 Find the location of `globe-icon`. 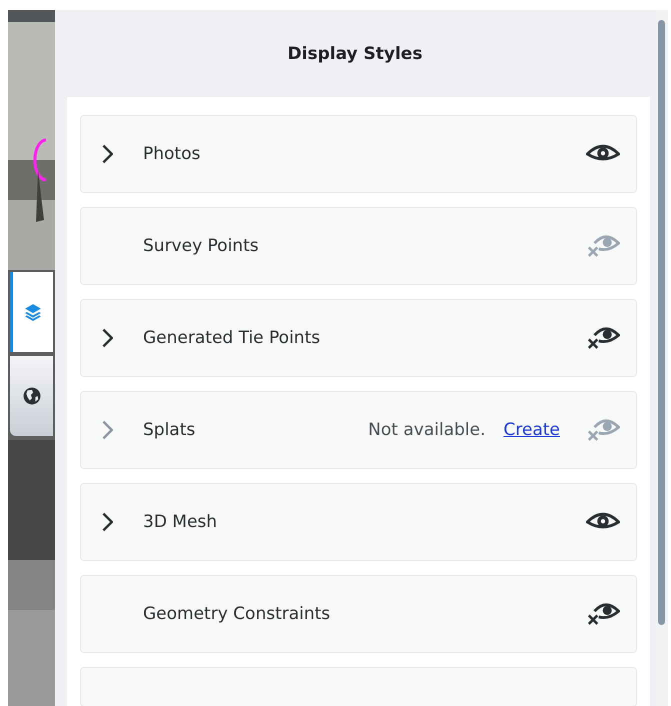

globe-icon is located at coordinates (31, 396).